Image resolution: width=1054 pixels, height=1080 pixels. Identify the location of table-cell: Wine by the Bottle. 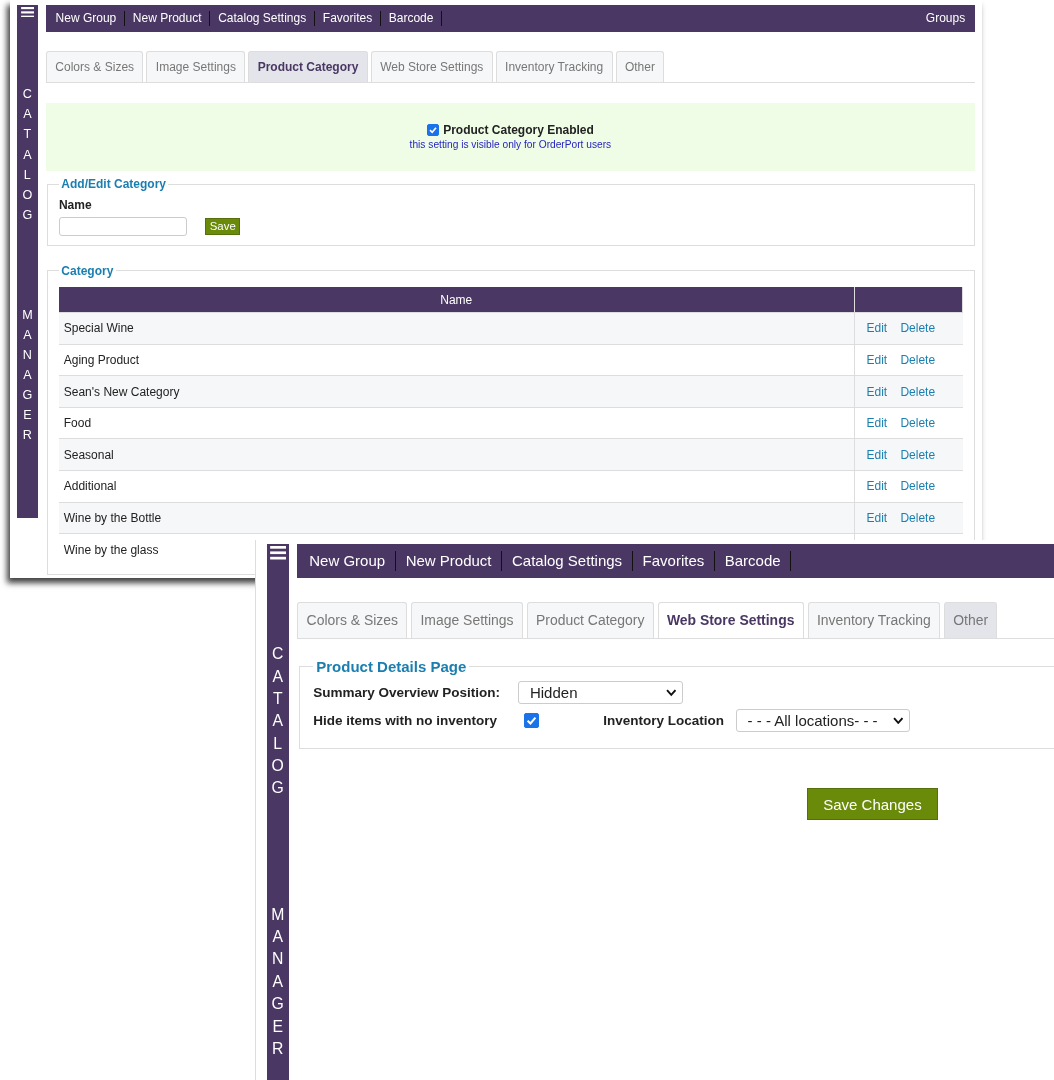
(456, 518).